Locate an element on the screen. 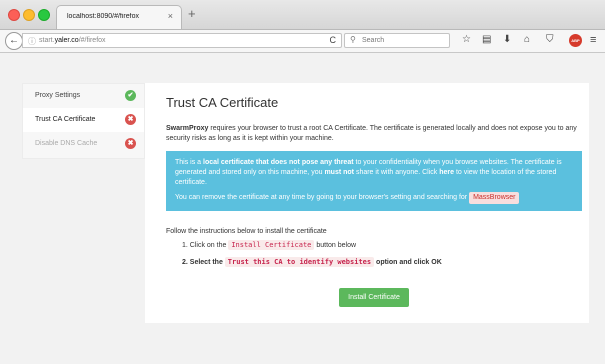 This screenshot has height=364, width=605. menu-icon: ≡ is located at coordinates (593, 40).